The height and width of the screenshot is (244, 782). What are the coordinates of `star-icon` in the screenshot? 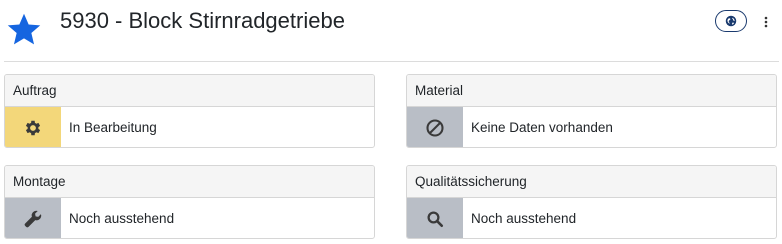 It's located at (24, 30).